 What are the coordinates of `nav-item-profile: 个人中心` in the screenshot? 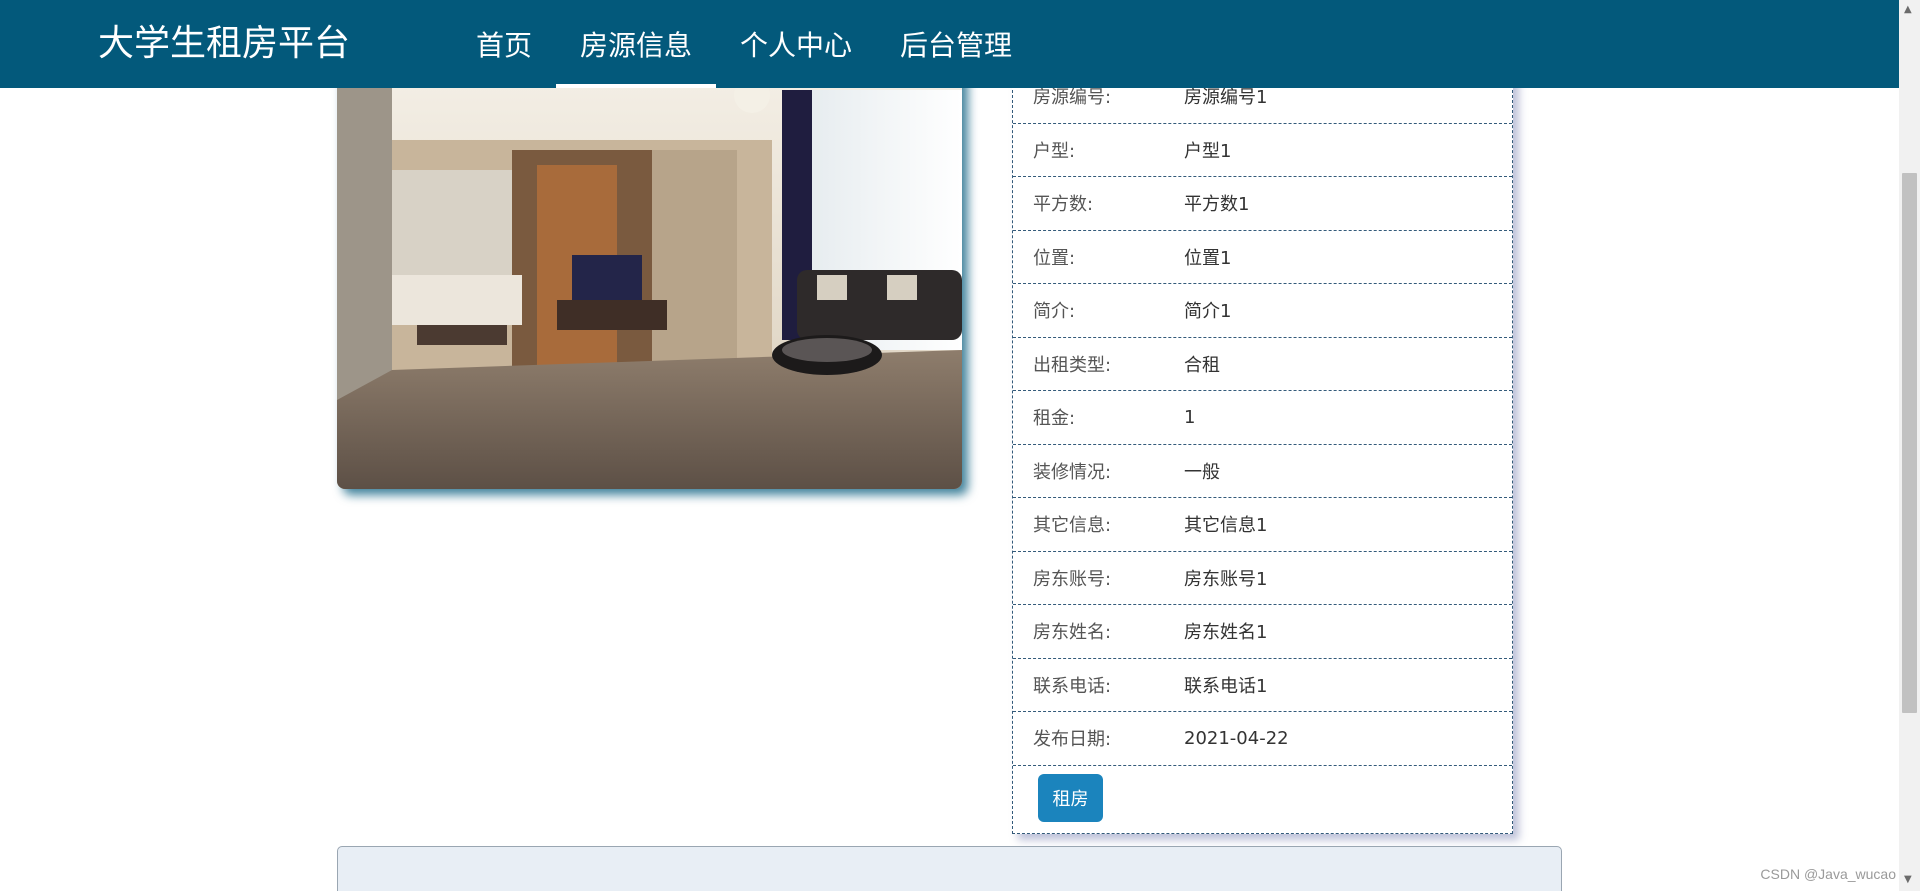 It's located at (796, 44).